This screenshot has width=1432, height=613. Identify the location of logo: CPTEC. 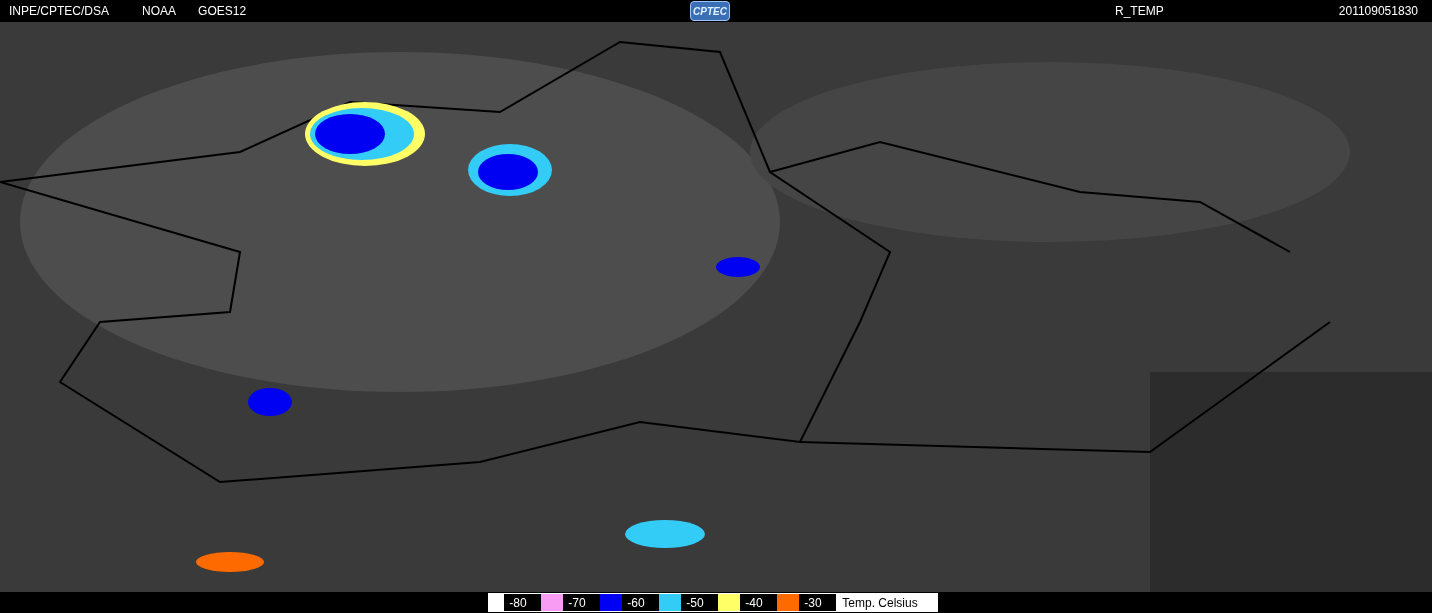
(710, 11).